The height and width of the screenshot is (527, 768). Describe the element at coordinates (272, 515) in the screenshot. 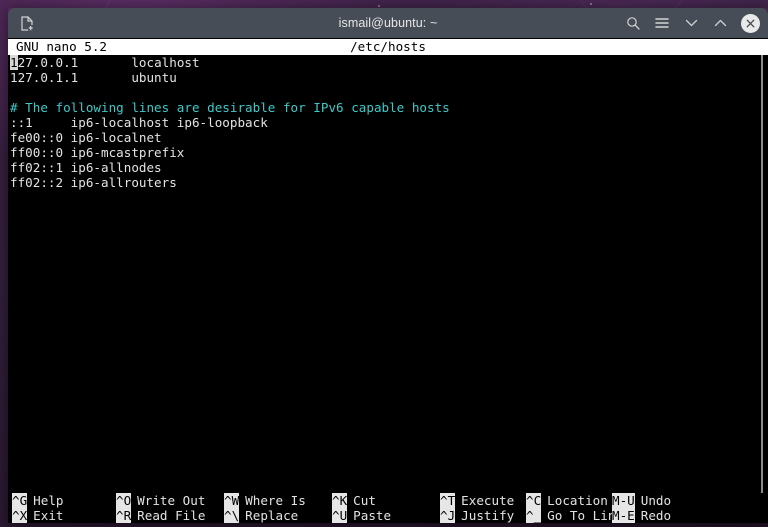

I see `shortcut-label: Replace` at that location.